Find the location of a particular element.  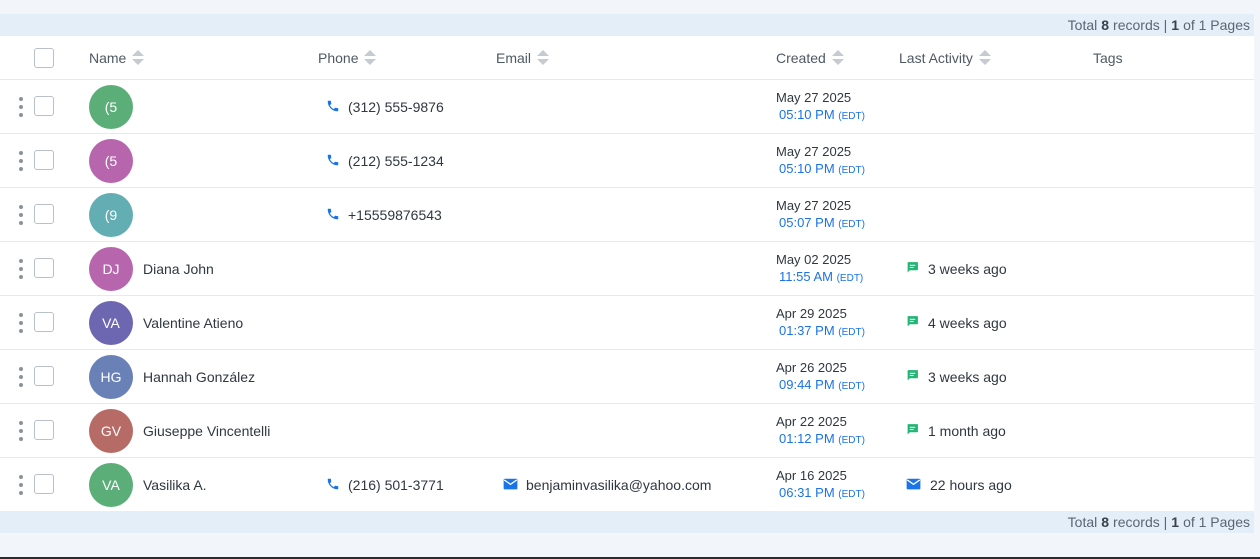

phone-number: (312) 555-9876 is located at coordinates (396, 107).